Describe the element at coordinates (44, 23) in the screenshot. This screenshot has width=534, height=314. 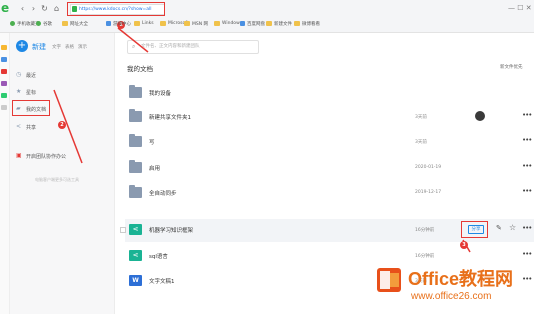
I see `bookmark-item: 谷歌` at that location.